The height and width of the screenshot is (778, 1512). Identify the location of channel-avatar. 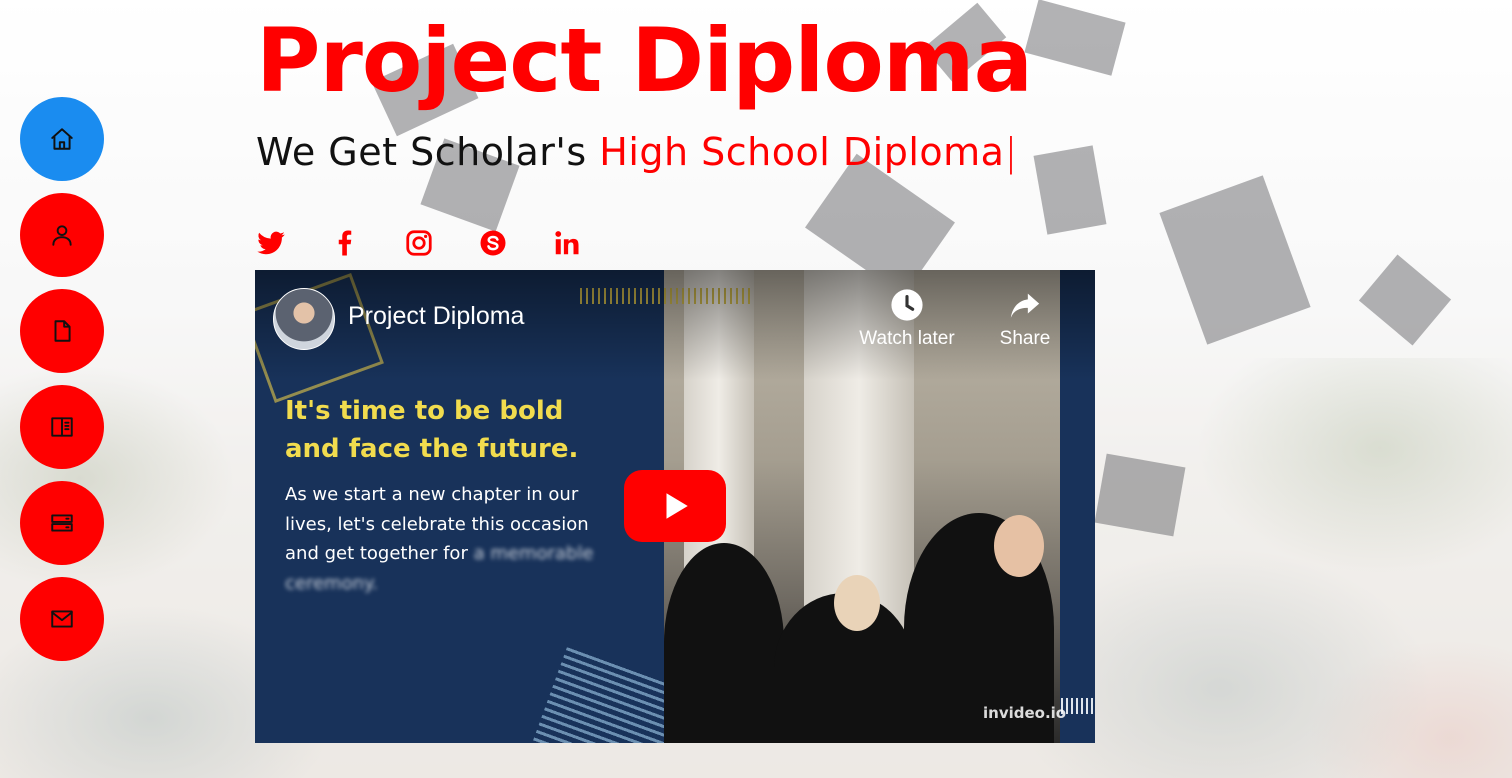
(304, 319).